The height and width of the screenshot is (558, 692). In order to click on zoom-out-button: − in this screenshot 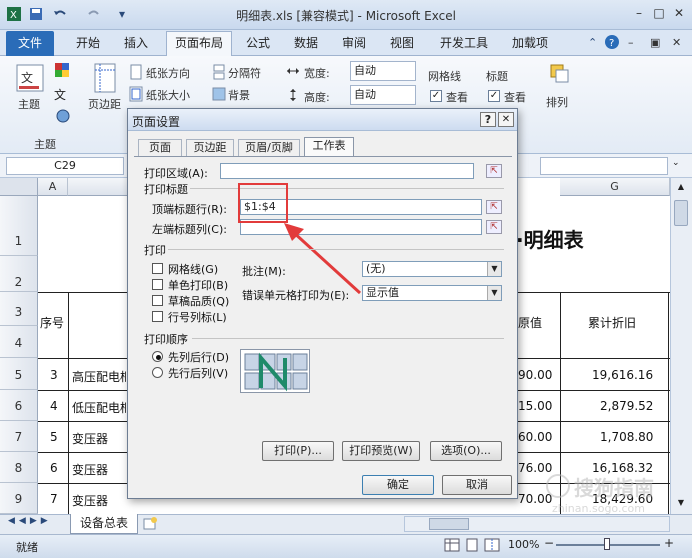, I will do `click(549, 543)`.